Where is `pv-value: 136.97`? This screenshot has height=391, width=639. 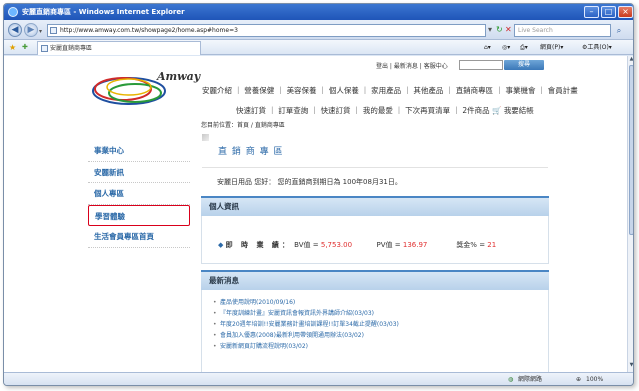
pv-value: 136.97 is located at coordinates (415, 245).